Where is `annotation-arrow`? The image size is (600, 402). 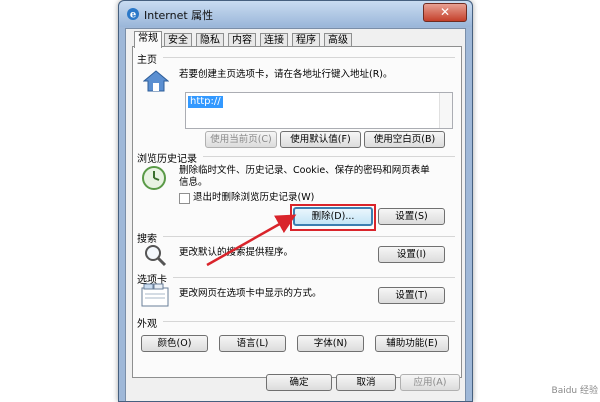
annotation-arrow is located at coordinates (251, 240).